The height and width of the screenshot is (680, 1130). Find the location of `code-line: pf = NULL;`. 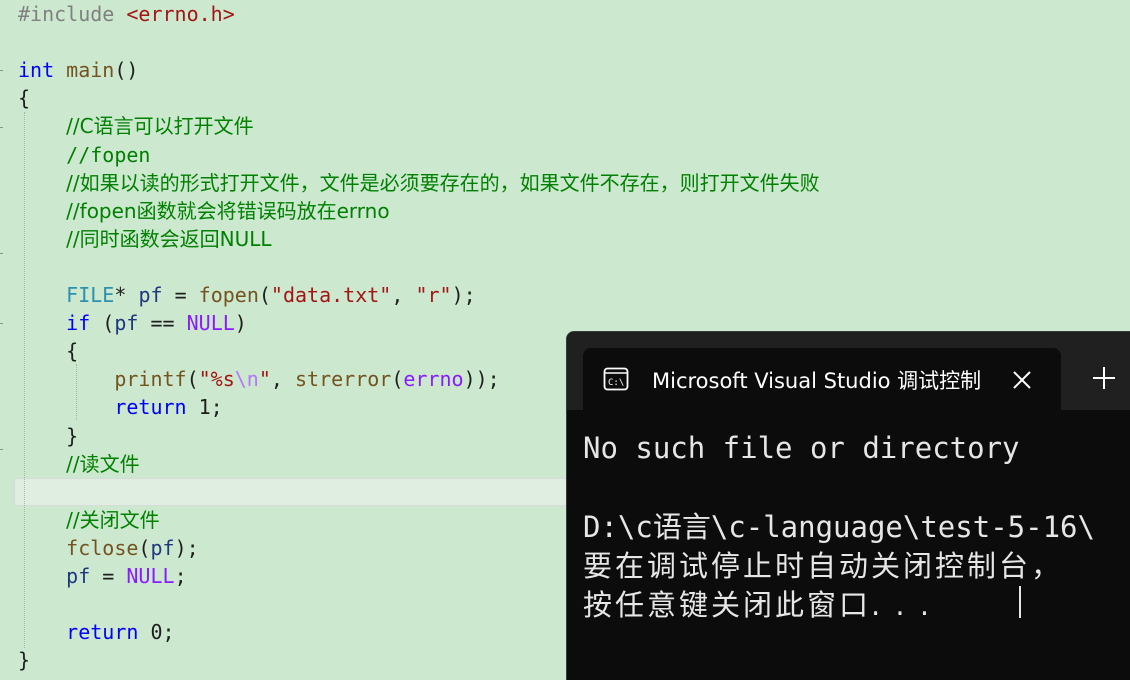

code-line: pf = NULL; is located at coordinates (102, 576).